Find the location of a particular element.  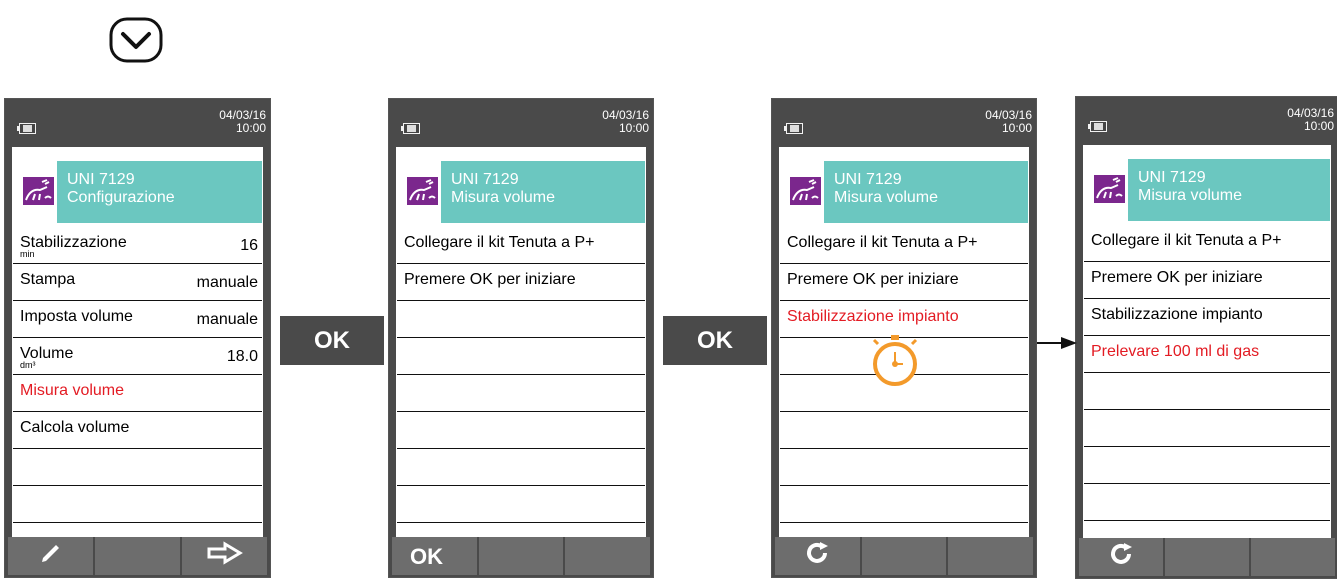

unit-label: min is located at coordinates (27, 254).